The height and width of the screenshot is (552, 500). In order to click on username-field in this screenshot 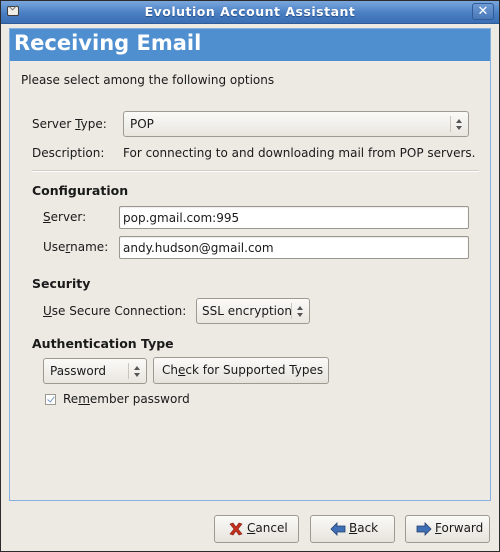, I will do `click(294, 247)`.